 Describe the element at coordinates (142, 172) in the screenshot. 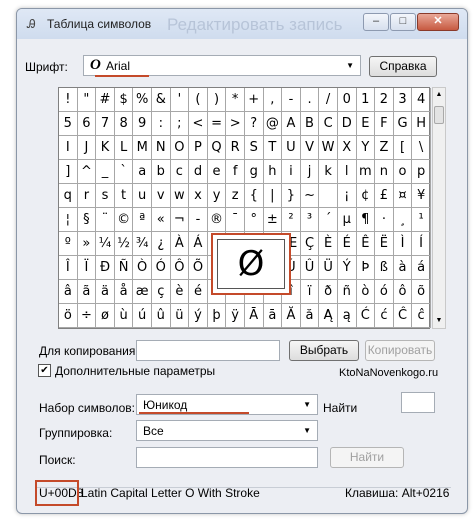

I see `char-cell: a` at that location.